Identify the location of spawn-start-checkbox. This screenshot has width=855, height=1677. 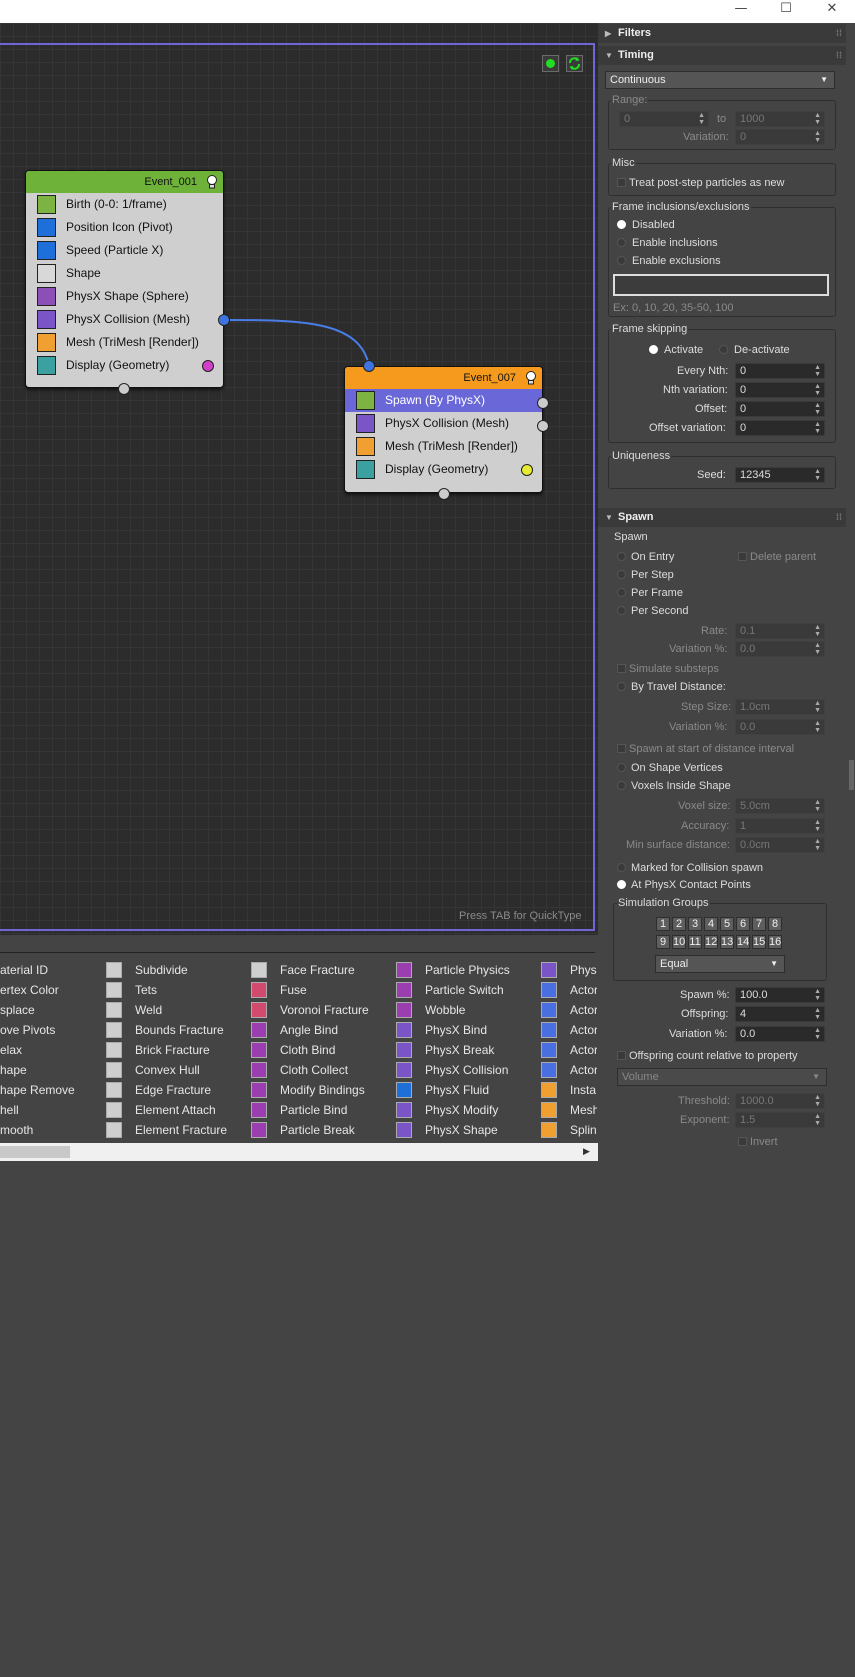
(621, 748).